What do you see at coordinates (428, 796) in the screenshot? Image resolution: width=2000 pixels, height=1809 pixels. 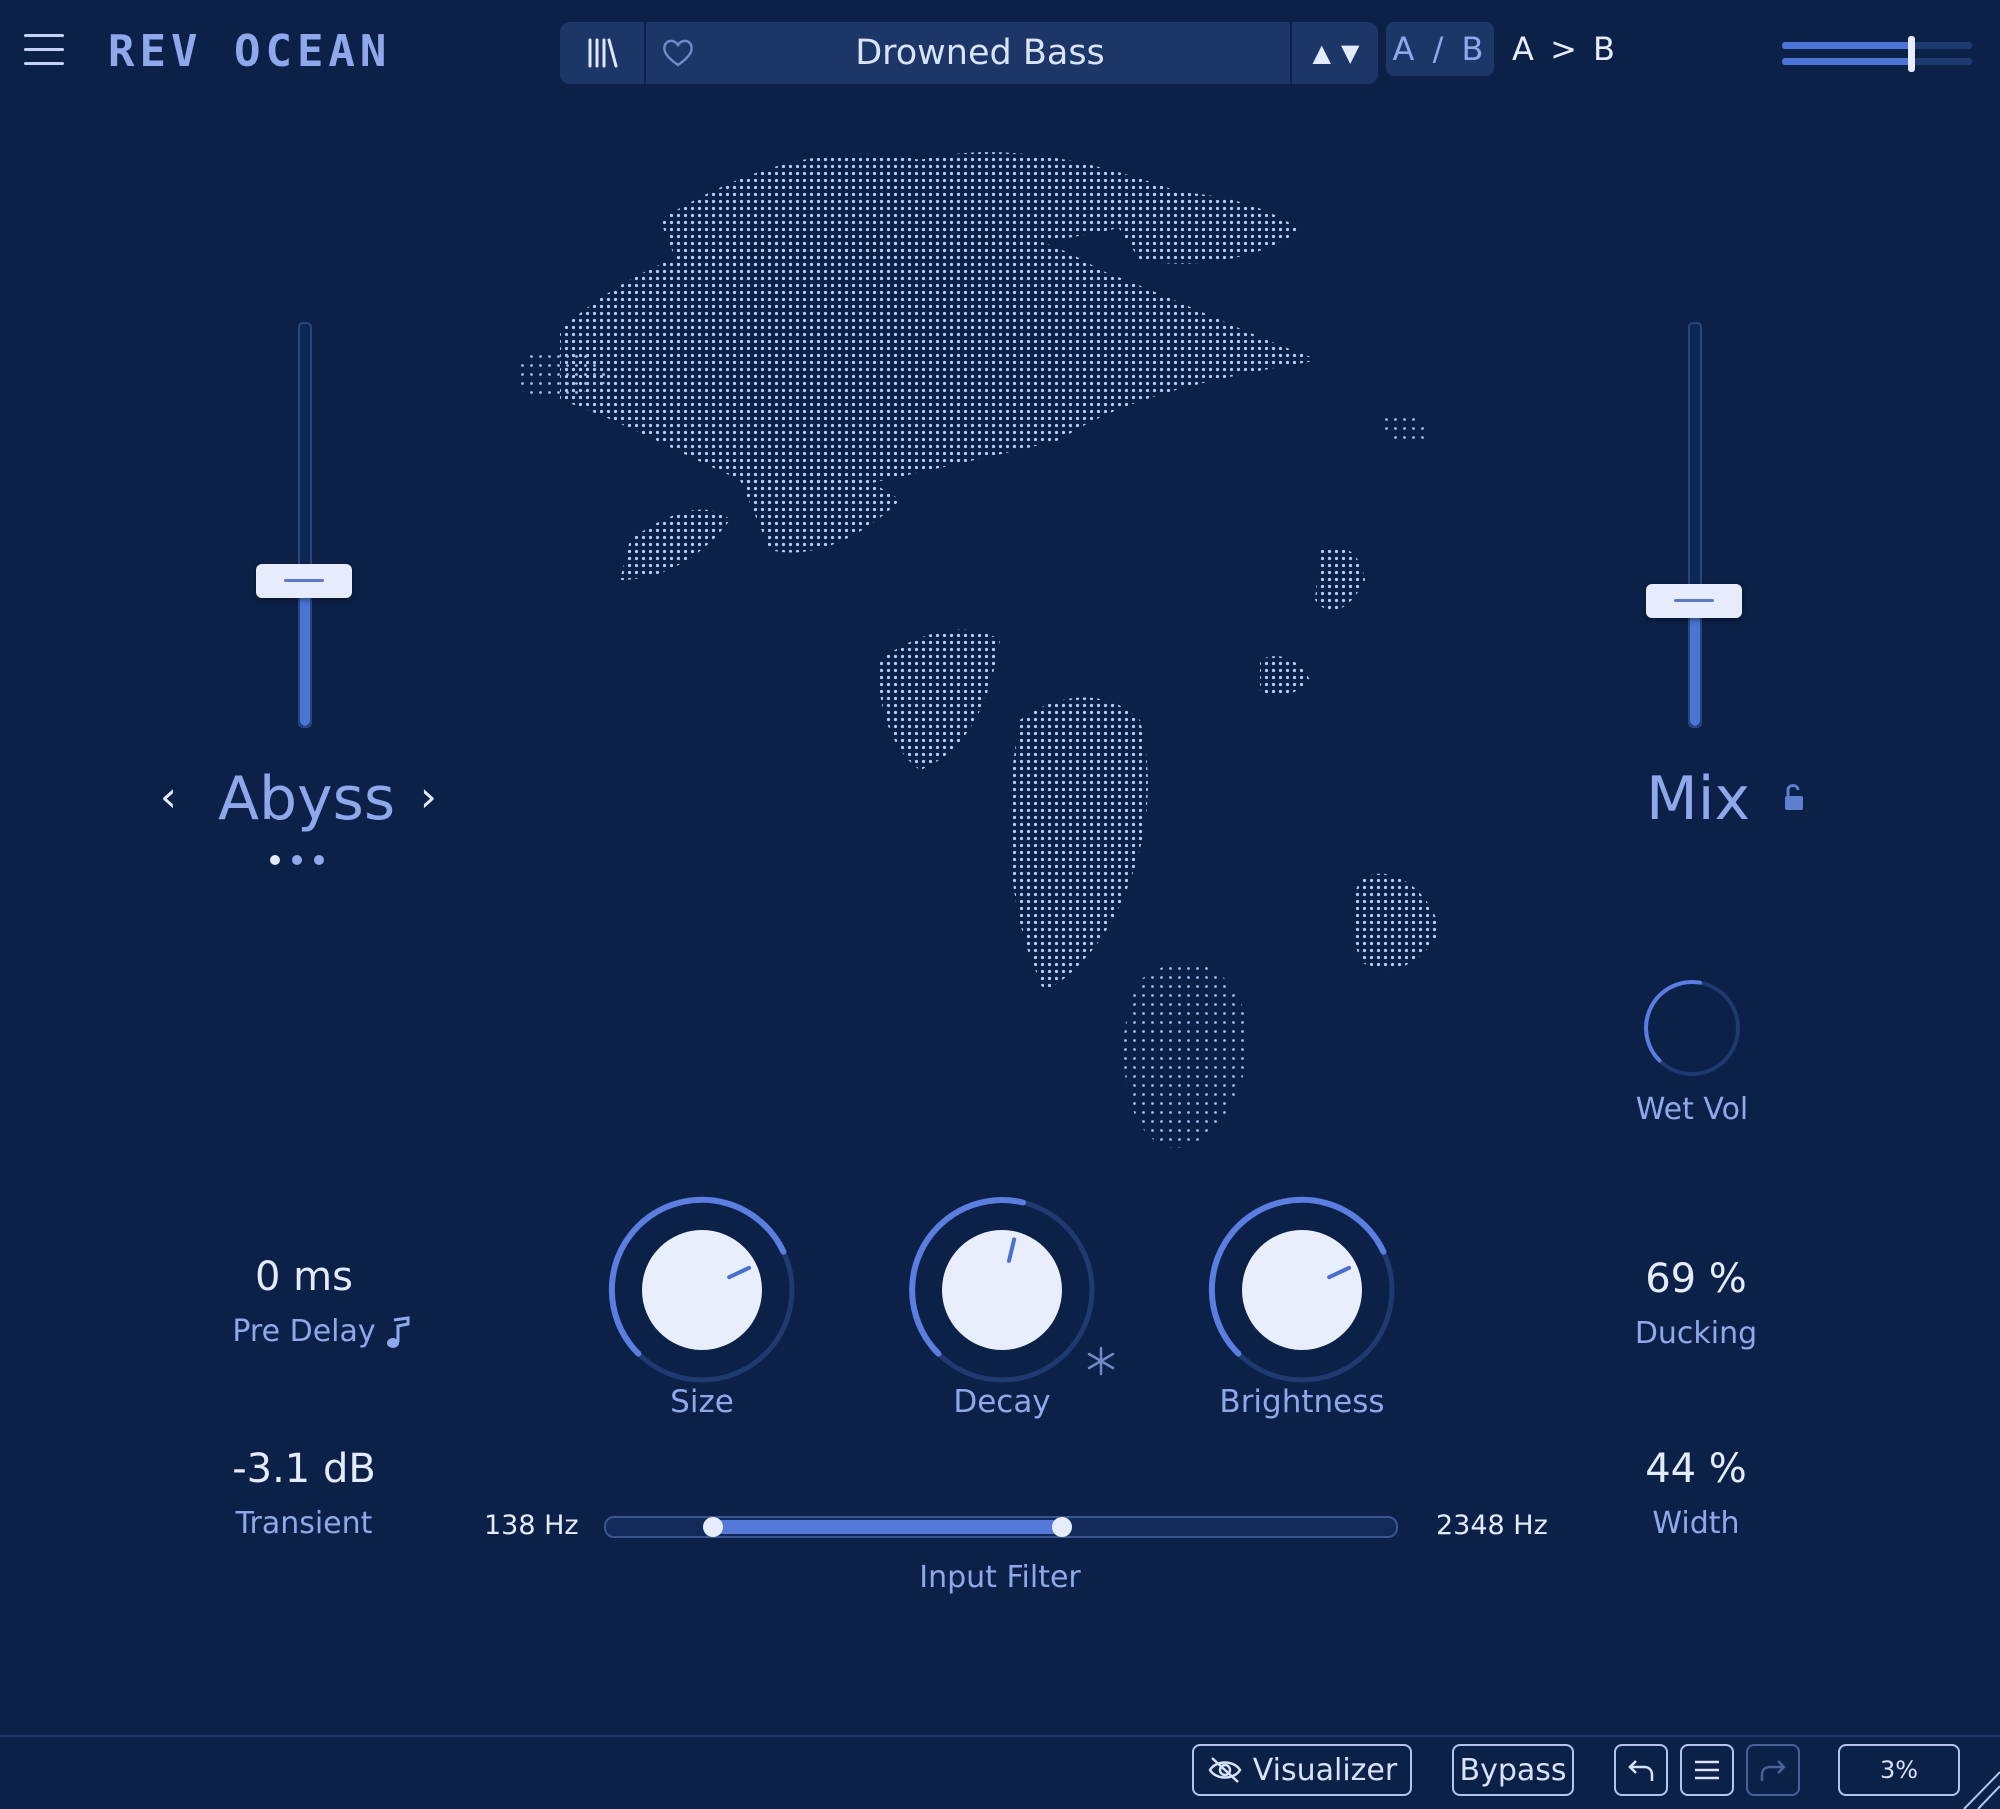 I see `next-character-button: ›` at bounding box center [428, 796].